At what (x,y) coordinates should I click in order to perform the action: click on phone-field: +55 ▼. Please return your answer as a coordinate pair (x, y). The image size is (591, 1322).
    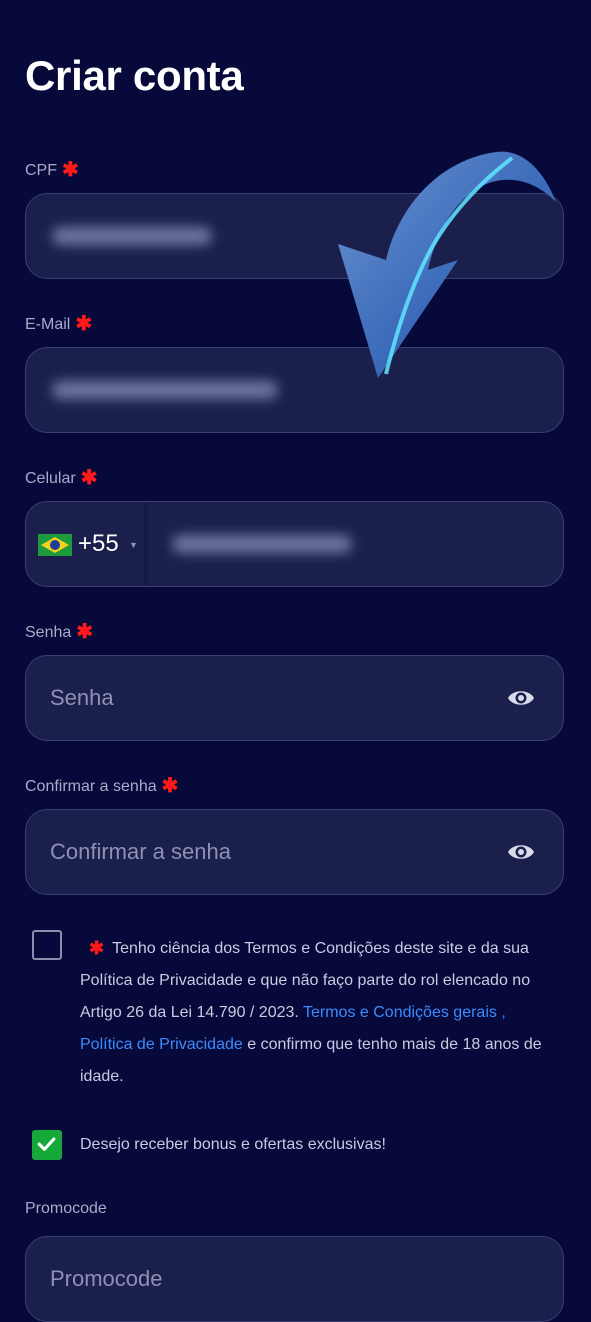
    Looking at the image, I should click on (294, 544).